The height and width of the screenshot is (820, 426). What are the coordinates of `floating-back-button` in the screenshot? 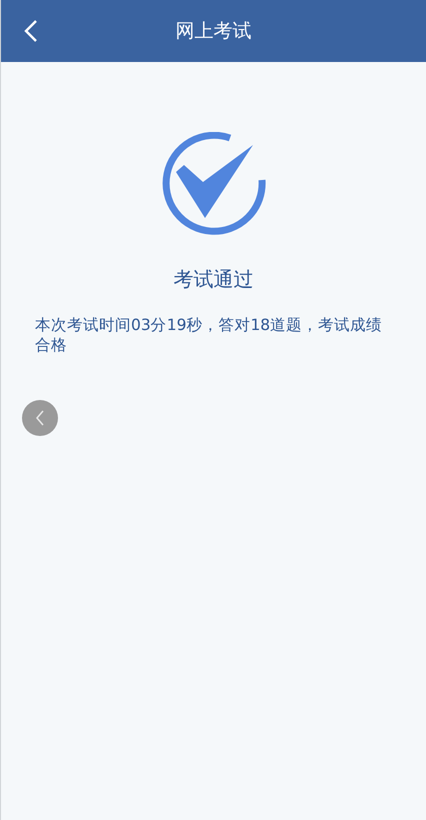 It's located at (40, 418).